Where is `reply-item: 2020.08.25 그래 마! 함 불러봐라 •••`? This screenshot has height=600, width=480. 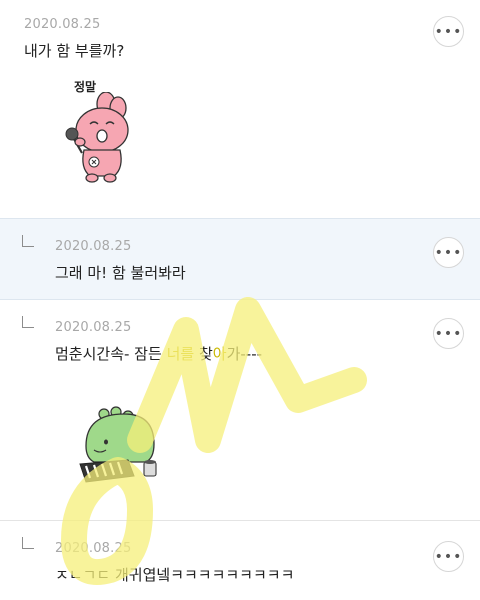
reply-item: 2020.08.25 그래 마! 함 불러봐라 ••• is located at coordinates (240, 259).